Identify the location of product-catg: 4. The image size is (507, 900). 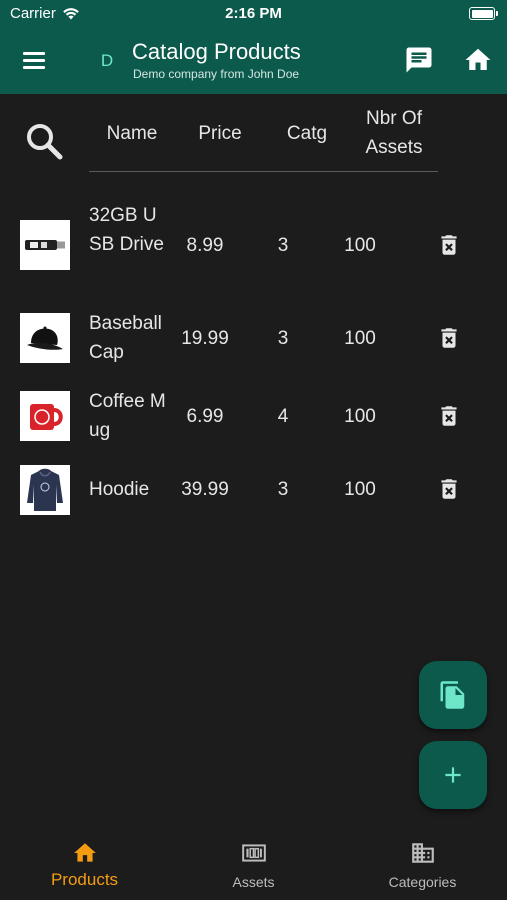
(283, 416).